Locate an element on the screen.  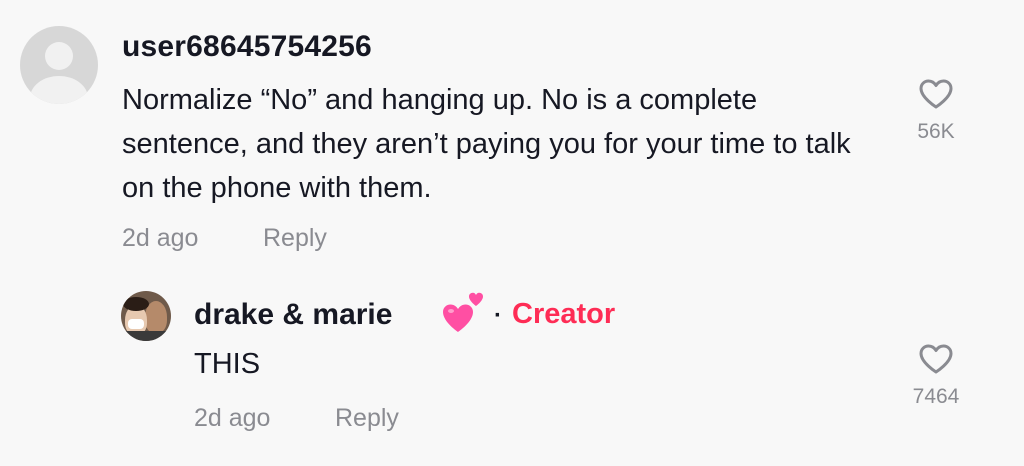
reply-reply-button: Reply is located at coordinates (367, 418).